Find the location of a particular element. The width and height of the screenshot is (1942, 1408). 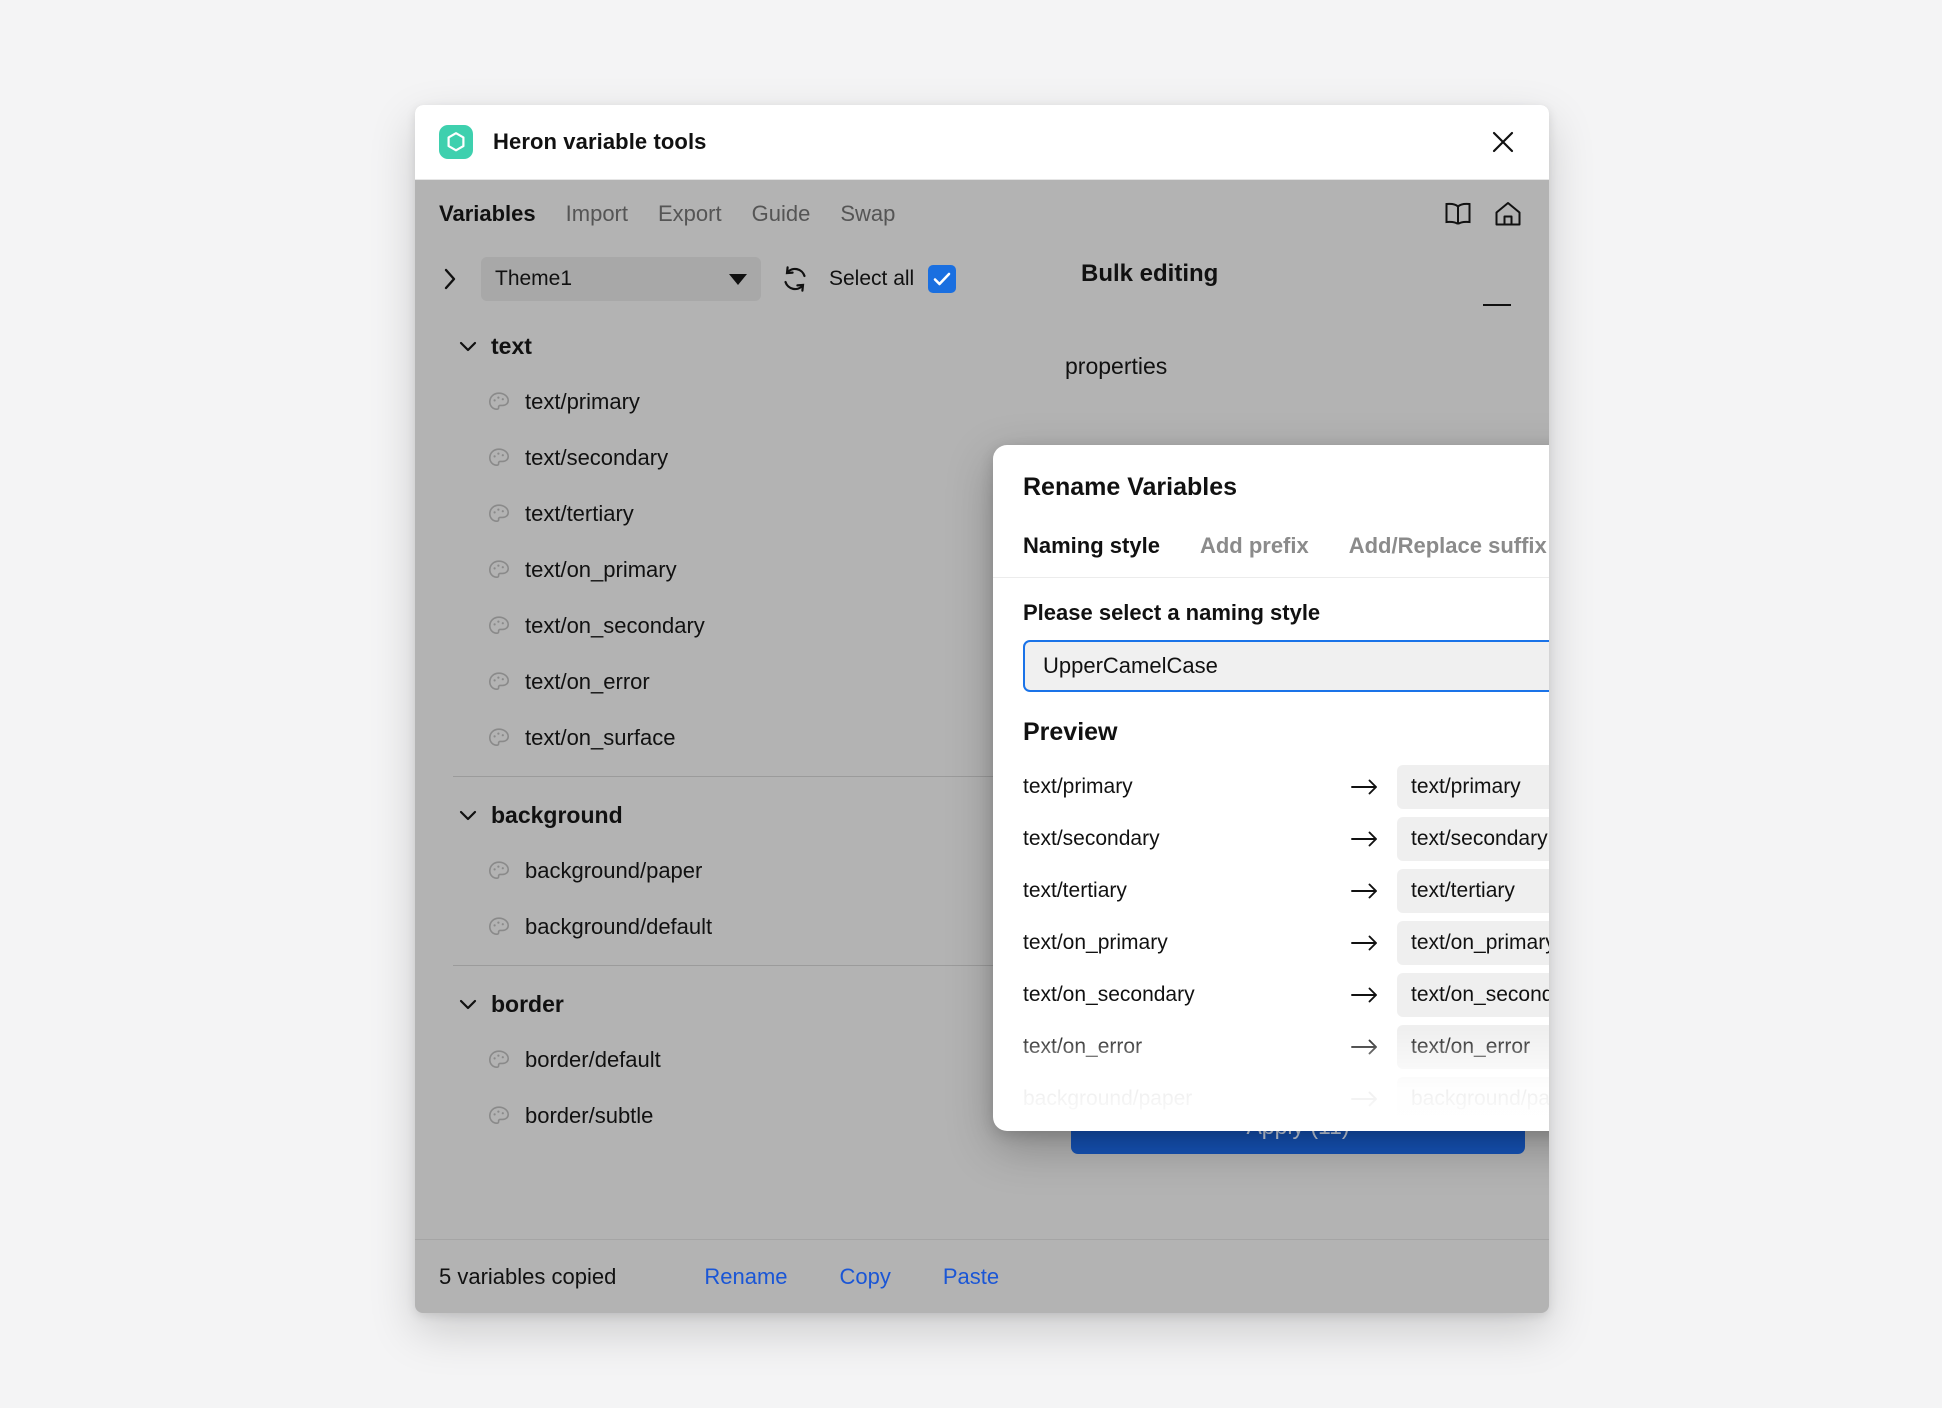

preview-to: text/on_primary is located at coordinates (1473, 943).